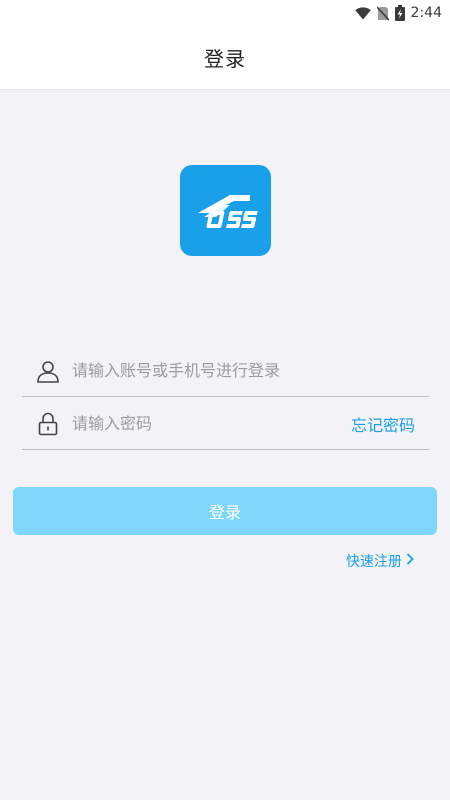  I want to click on password-input, so click(211, 423).